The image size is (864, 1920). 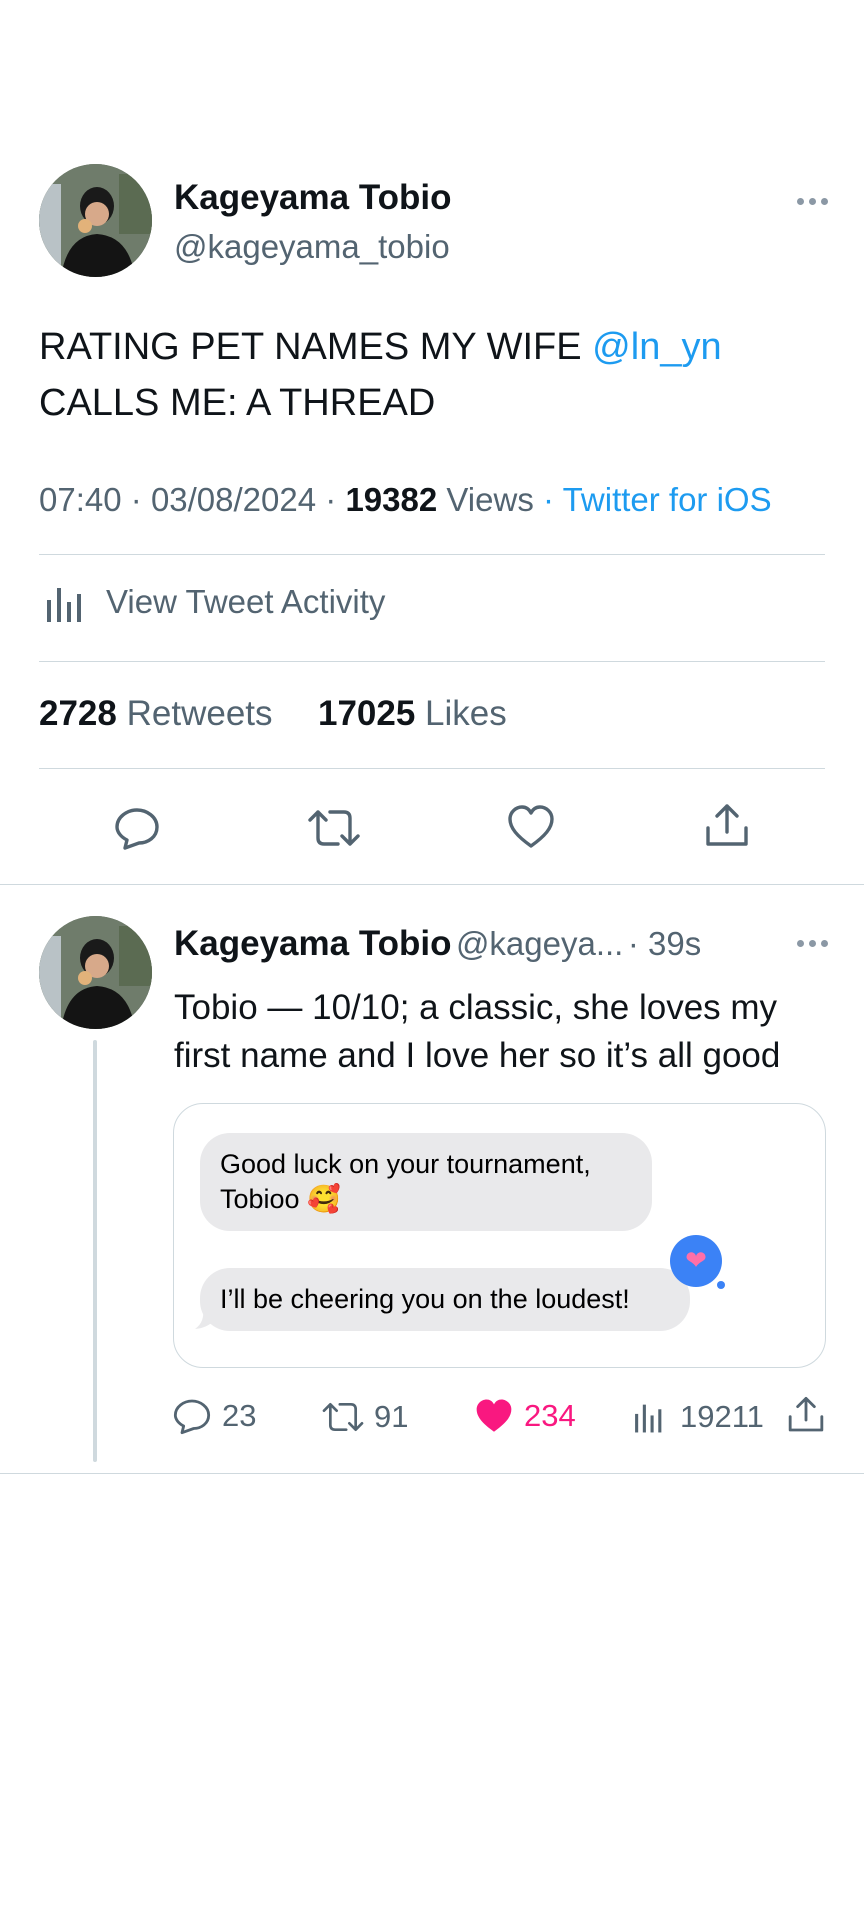 What do you see at coordinates (312, 247) in the screenshot?
I see `author-handle: @kageyama_tobio` at bounding box center [312, 247].